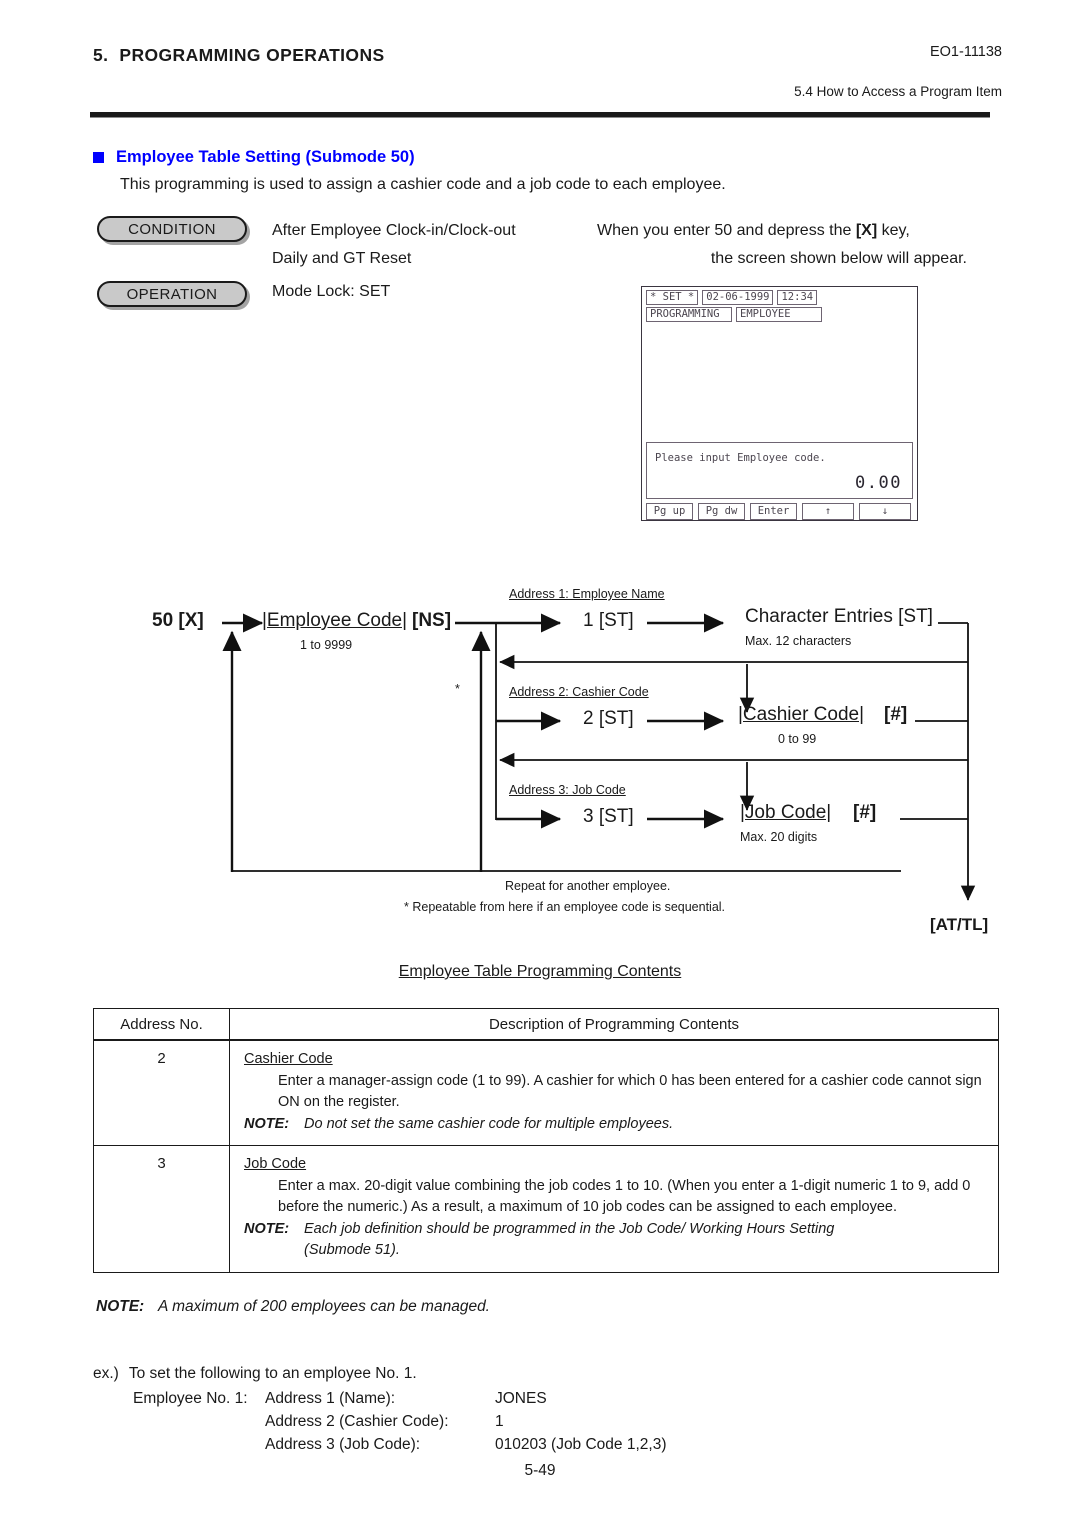 The height and width of the screenshot is (1525, 1080). What do you see at coordinates (579, 692) in the screenshot?
I see `flow-address-2-label: Address 2: Cashier Code` at bounding box center [579, 692].